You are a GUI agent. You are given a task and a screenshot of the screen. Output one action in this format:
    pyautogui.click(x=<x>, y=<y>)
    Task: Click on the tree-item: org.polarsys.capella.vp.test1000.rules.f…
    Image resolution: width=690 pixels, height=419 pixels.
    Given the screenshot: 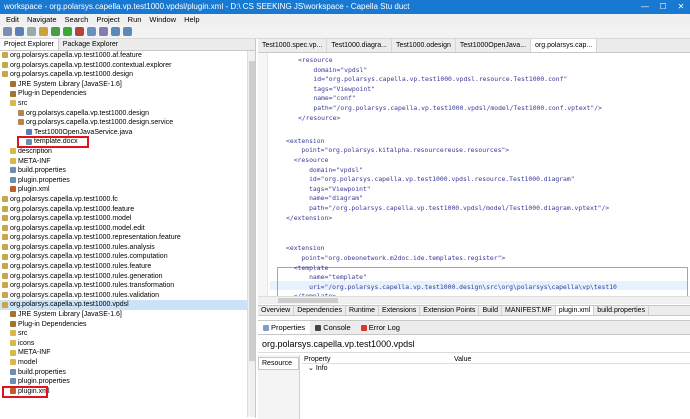 What is the action you would take?
    pyautogui.click(x=127, y=267)
    